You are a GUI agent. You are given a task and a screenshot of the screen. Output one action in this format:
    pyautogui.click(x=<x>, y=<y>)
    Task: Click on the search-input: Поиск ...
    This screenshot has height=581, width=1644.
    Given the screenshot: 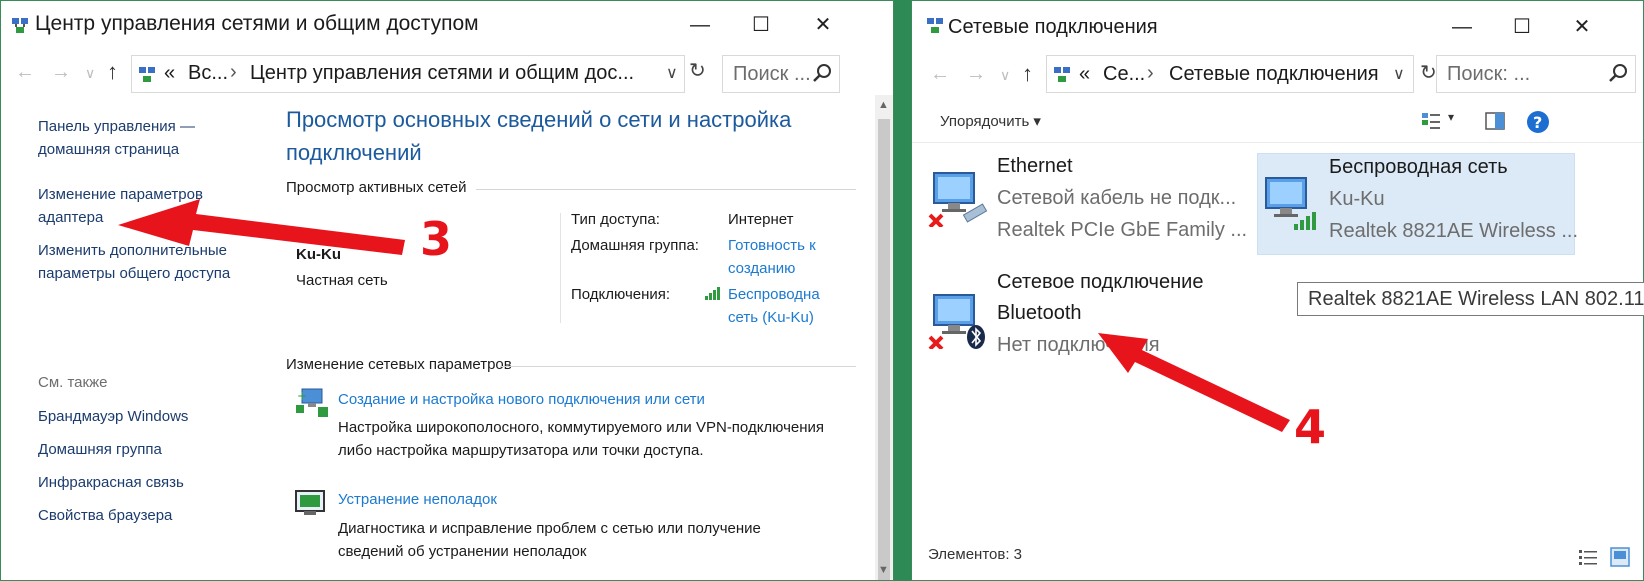 What is the action you would take?
    pyautogui.click(x=772, y=74)
    